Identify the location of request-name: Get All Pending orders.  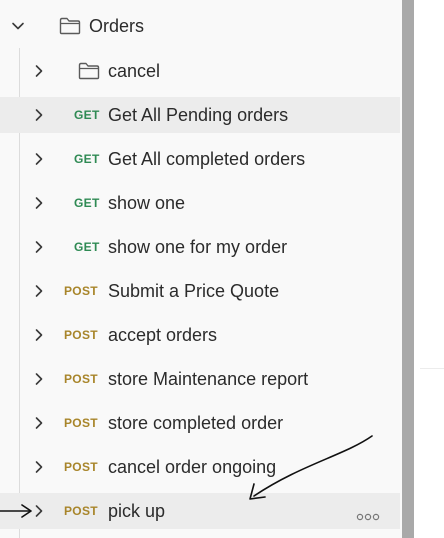
(198, 115).